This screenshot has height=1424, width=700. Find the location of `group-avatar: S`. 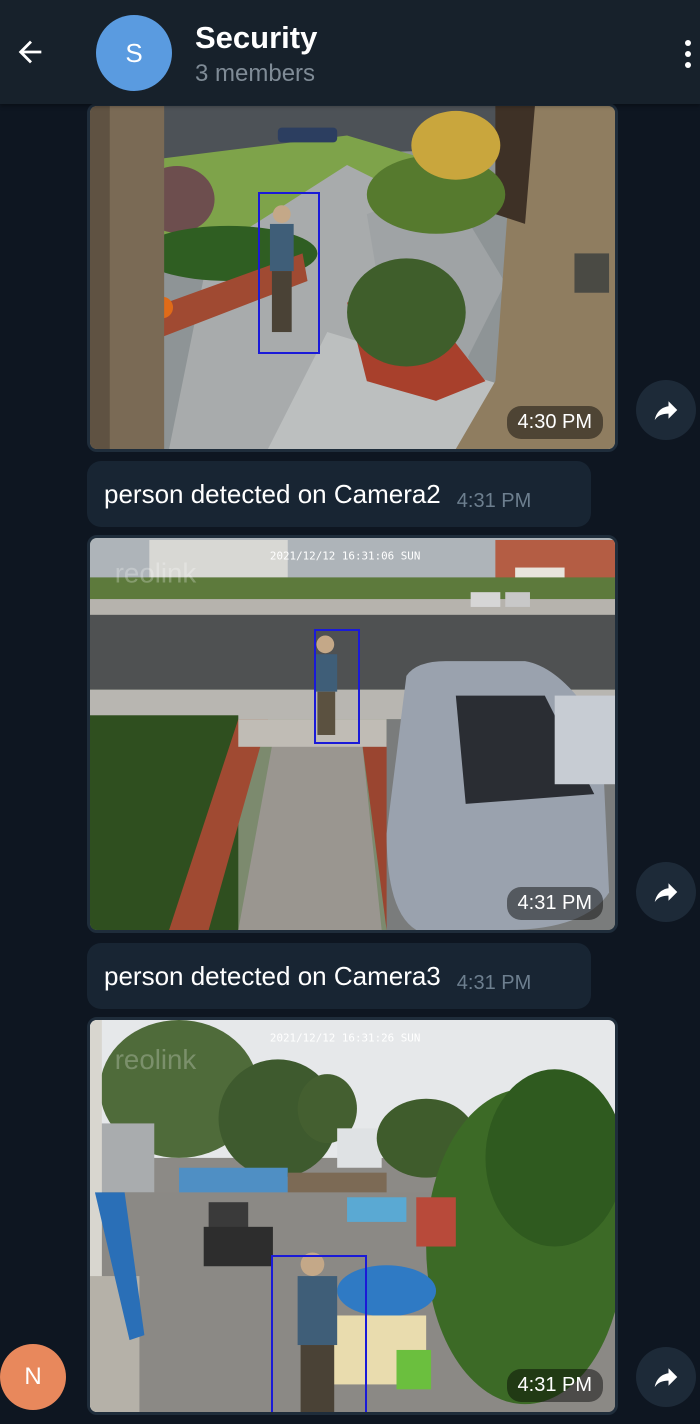

group-avatar: S is located at coordinates (134, 53).